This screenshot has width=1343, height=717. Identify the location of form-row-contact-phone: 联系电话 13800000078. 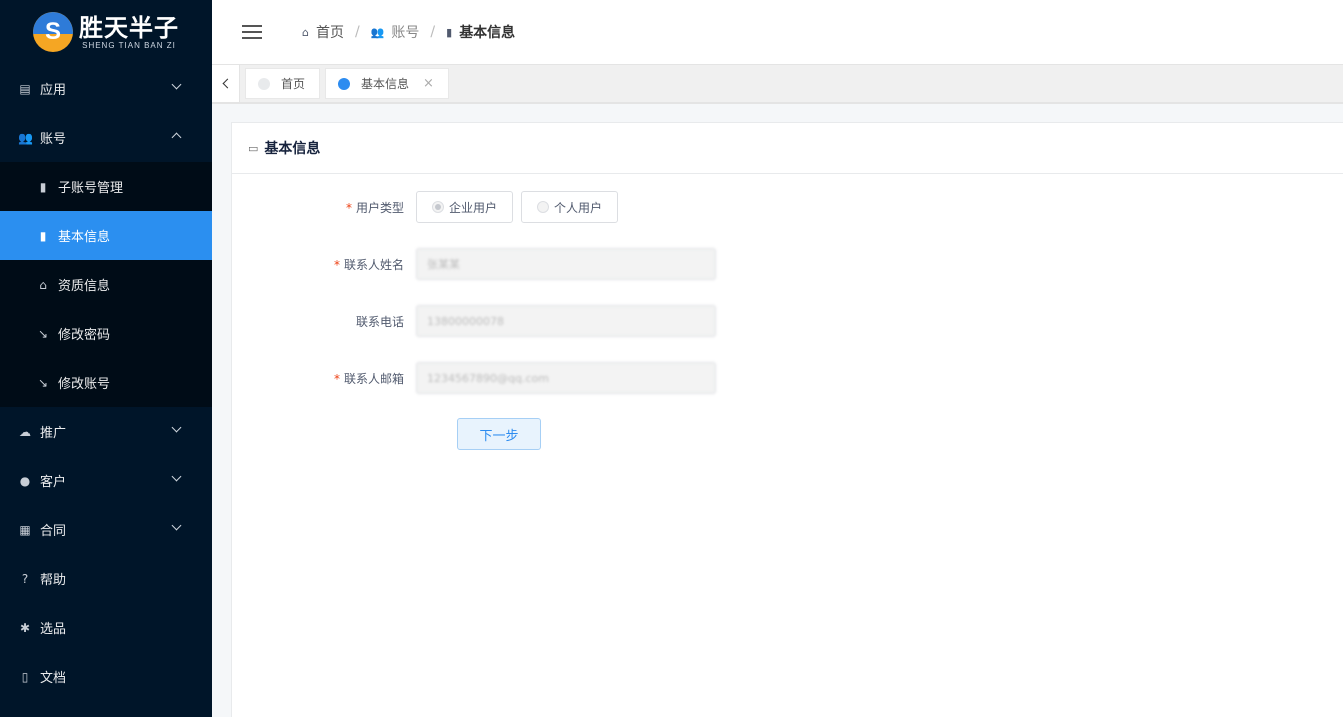
(471, 321).